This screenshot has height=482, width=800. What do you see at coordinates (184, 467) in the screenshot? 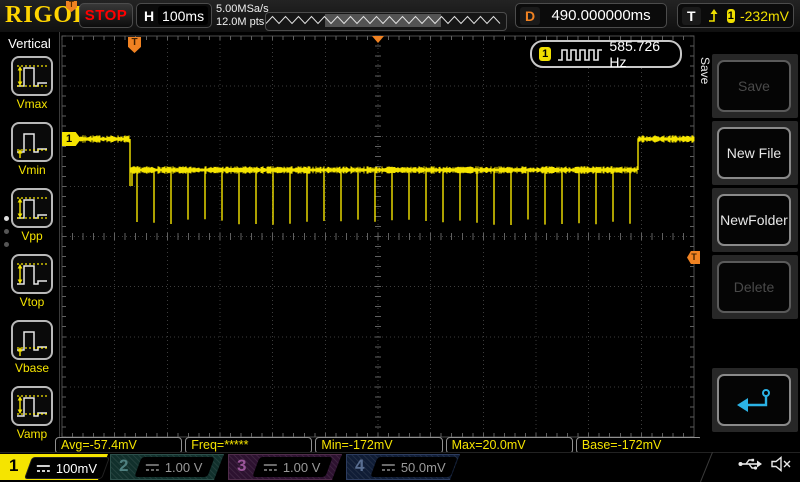
I see `channel-2-scale: 1.00 V` at bounding box center [184, 467].